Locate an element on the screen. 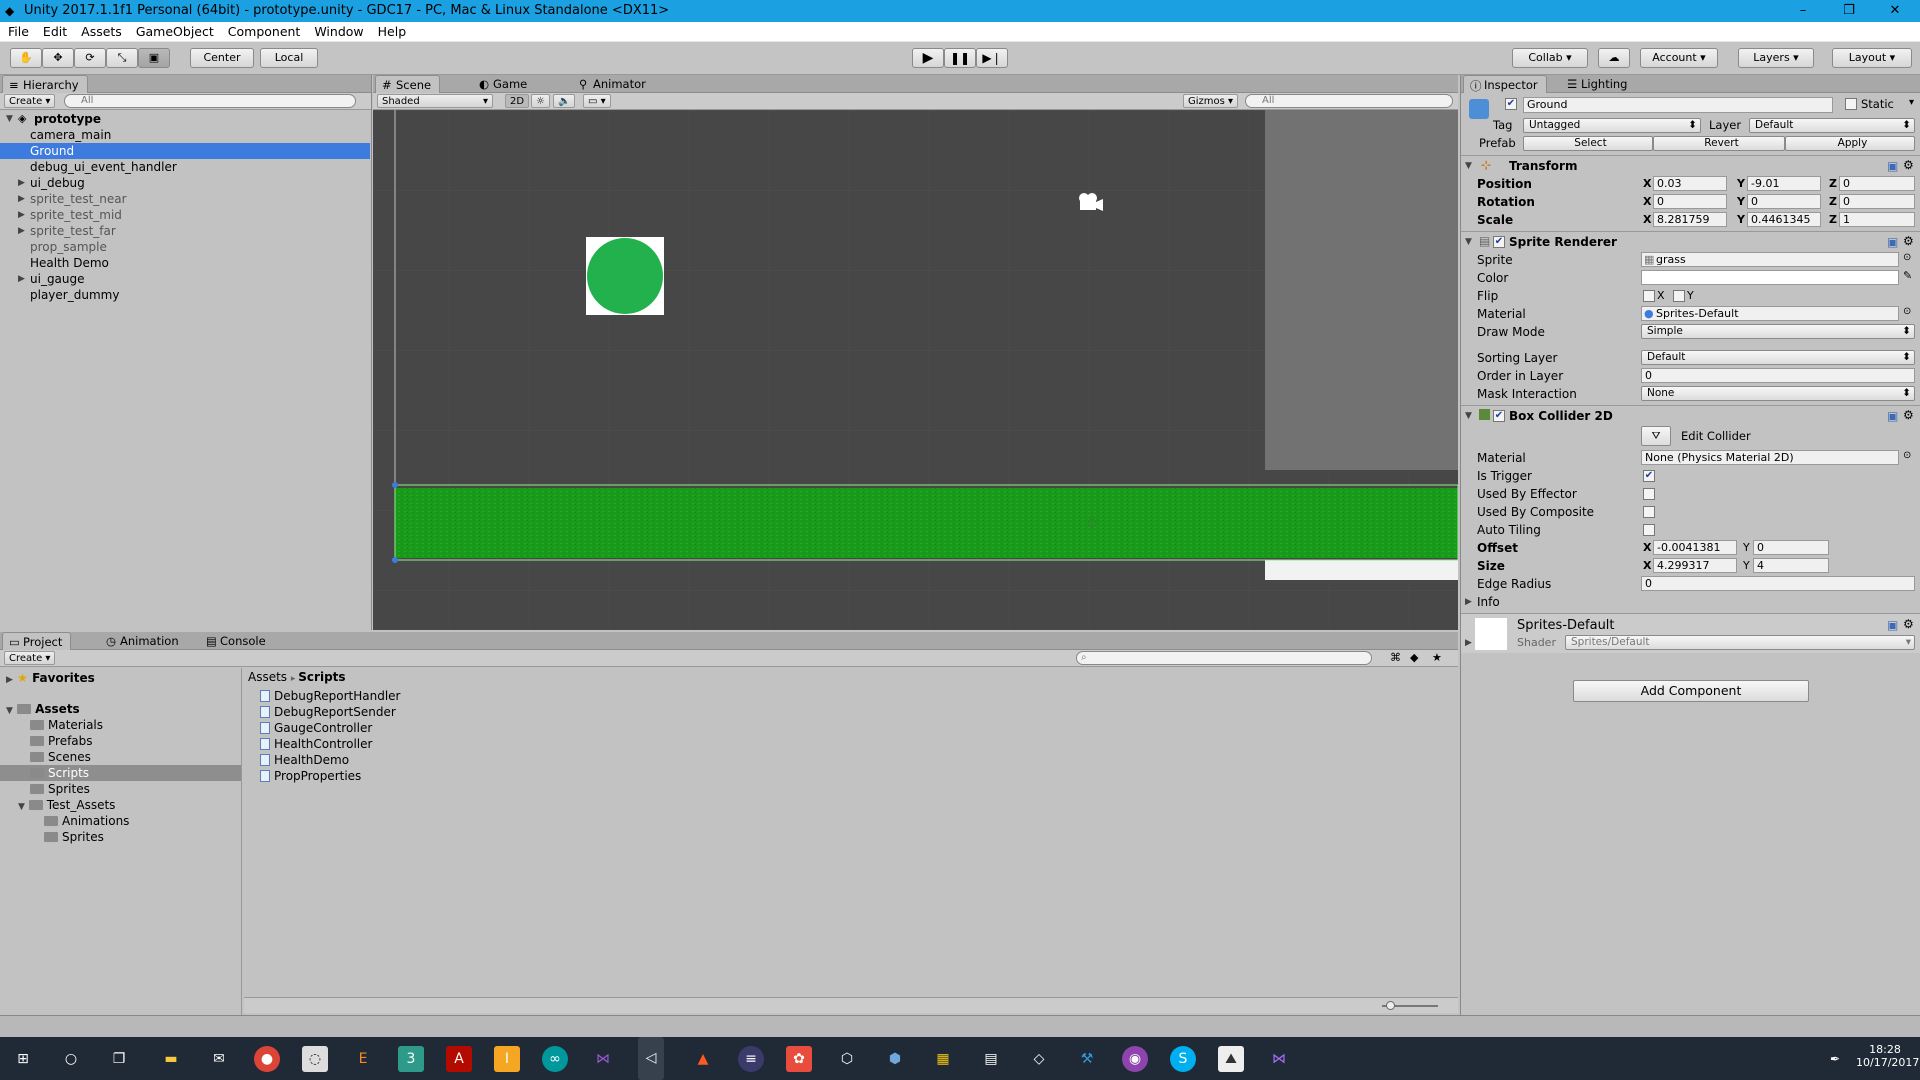  folder-animations: Animations is located at coordinates (86, 821).